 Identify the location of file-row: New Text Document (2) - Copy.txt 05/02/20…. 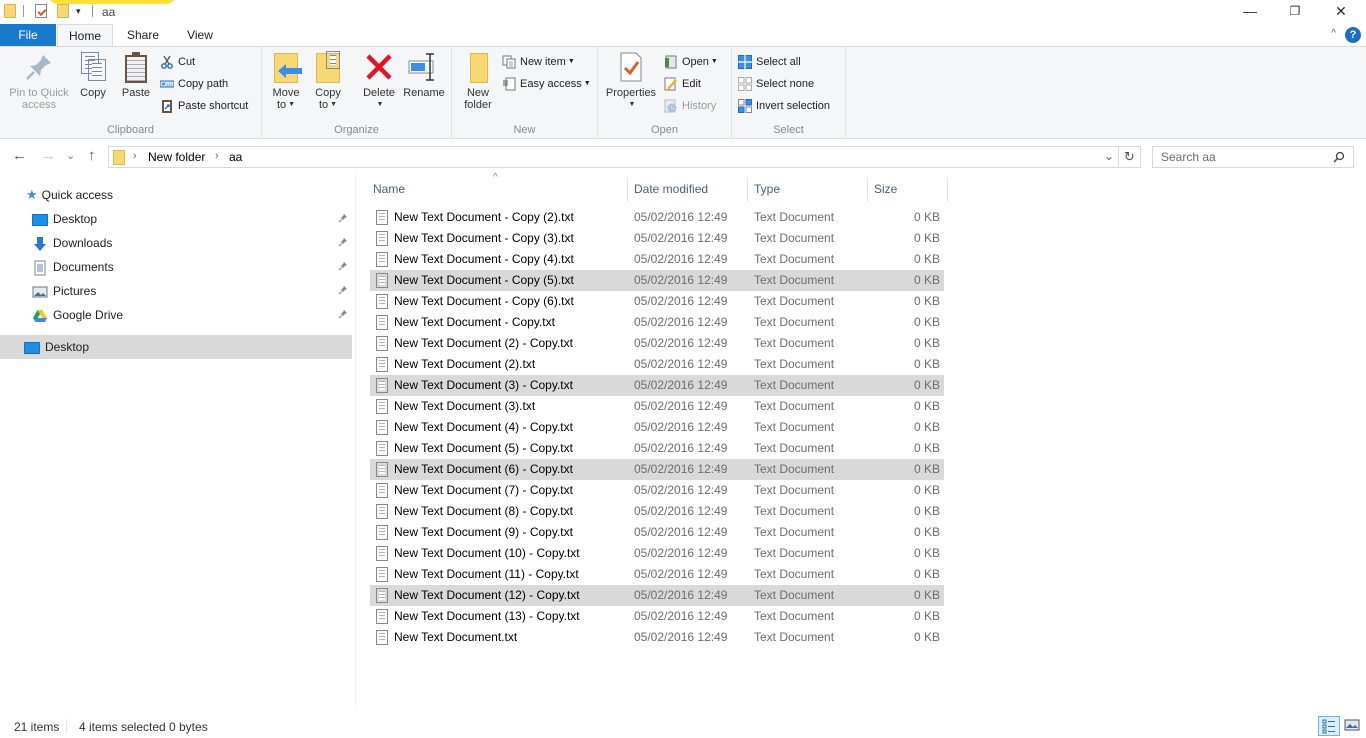
(657, 343).